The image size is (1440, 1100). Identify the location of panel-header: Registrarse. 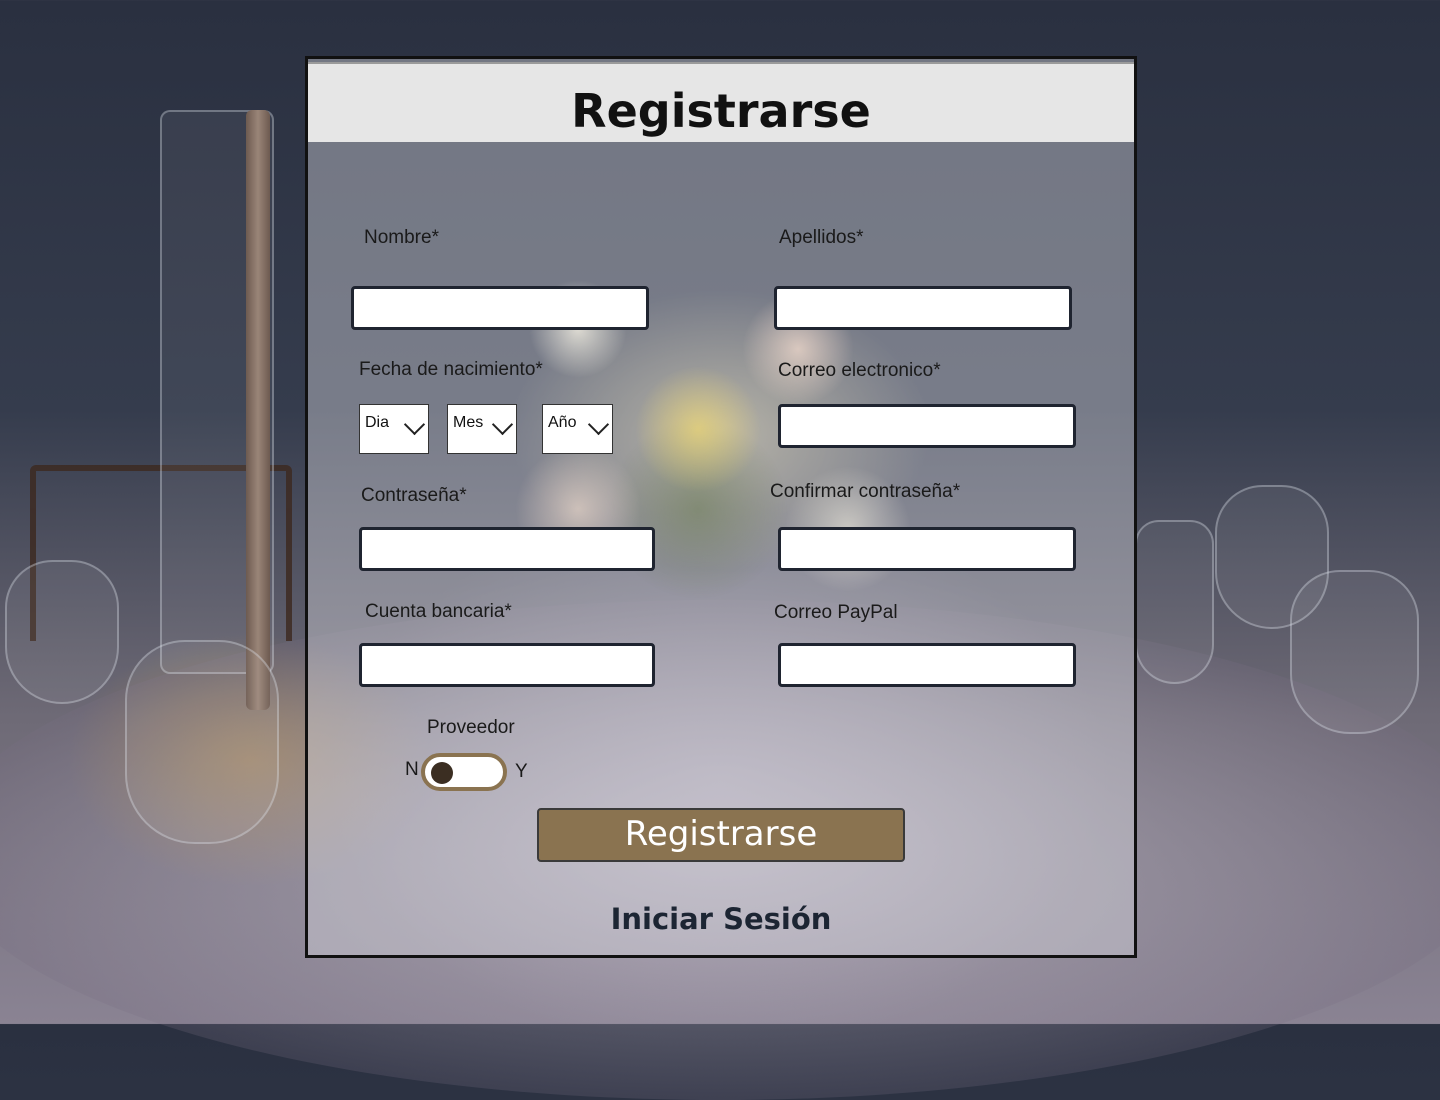
(721, 102).